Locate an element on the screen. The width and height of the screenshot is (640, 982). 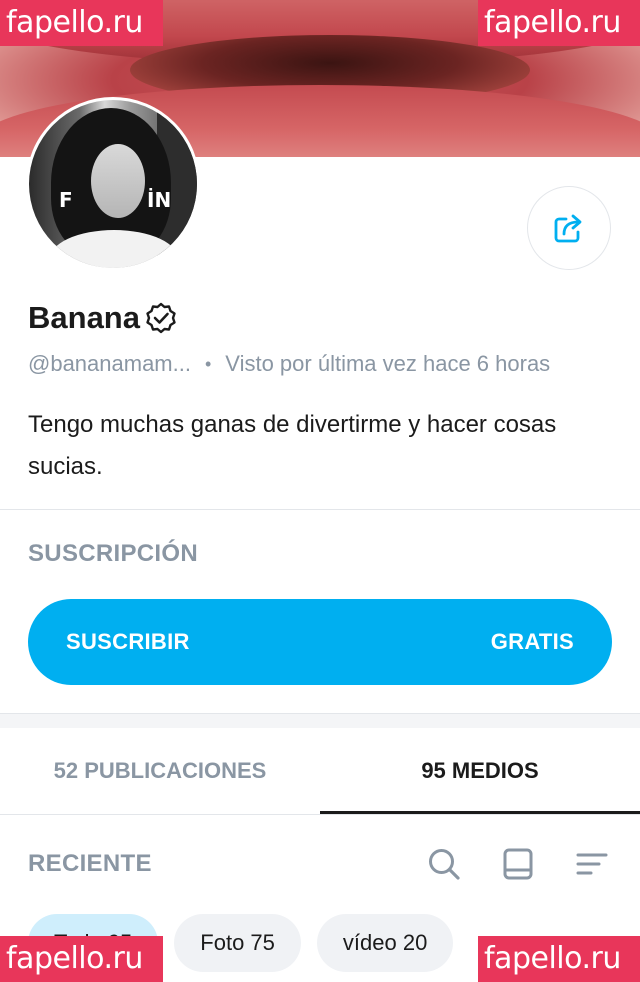
avatar: F İN is located at coordinates (113, 184).